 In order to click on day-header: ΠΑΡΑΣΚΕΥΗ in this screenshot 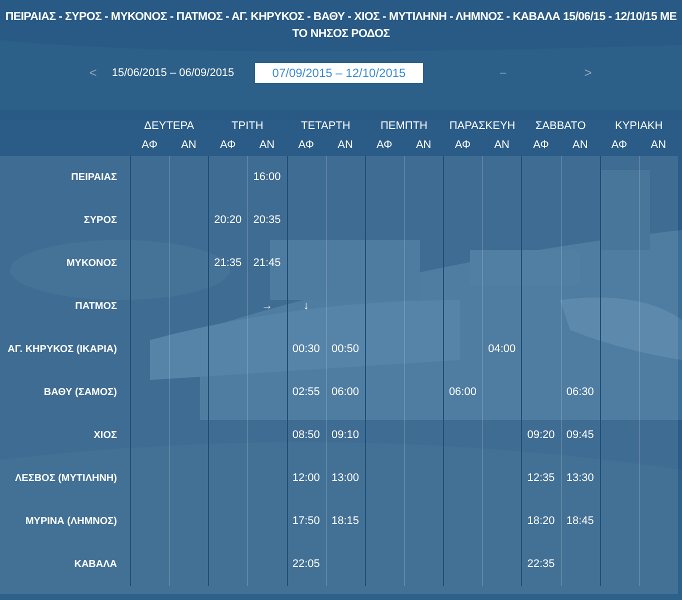, I will do `click(482, 126)`.